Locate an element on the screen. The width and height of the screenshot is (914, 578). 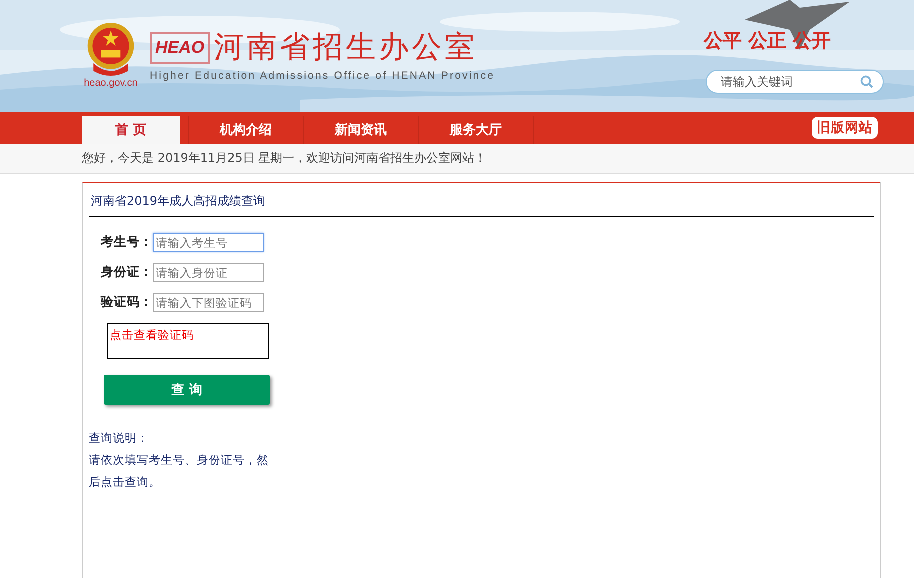
nav-tab: 服务大厅 is located at coordinates (476, 130).